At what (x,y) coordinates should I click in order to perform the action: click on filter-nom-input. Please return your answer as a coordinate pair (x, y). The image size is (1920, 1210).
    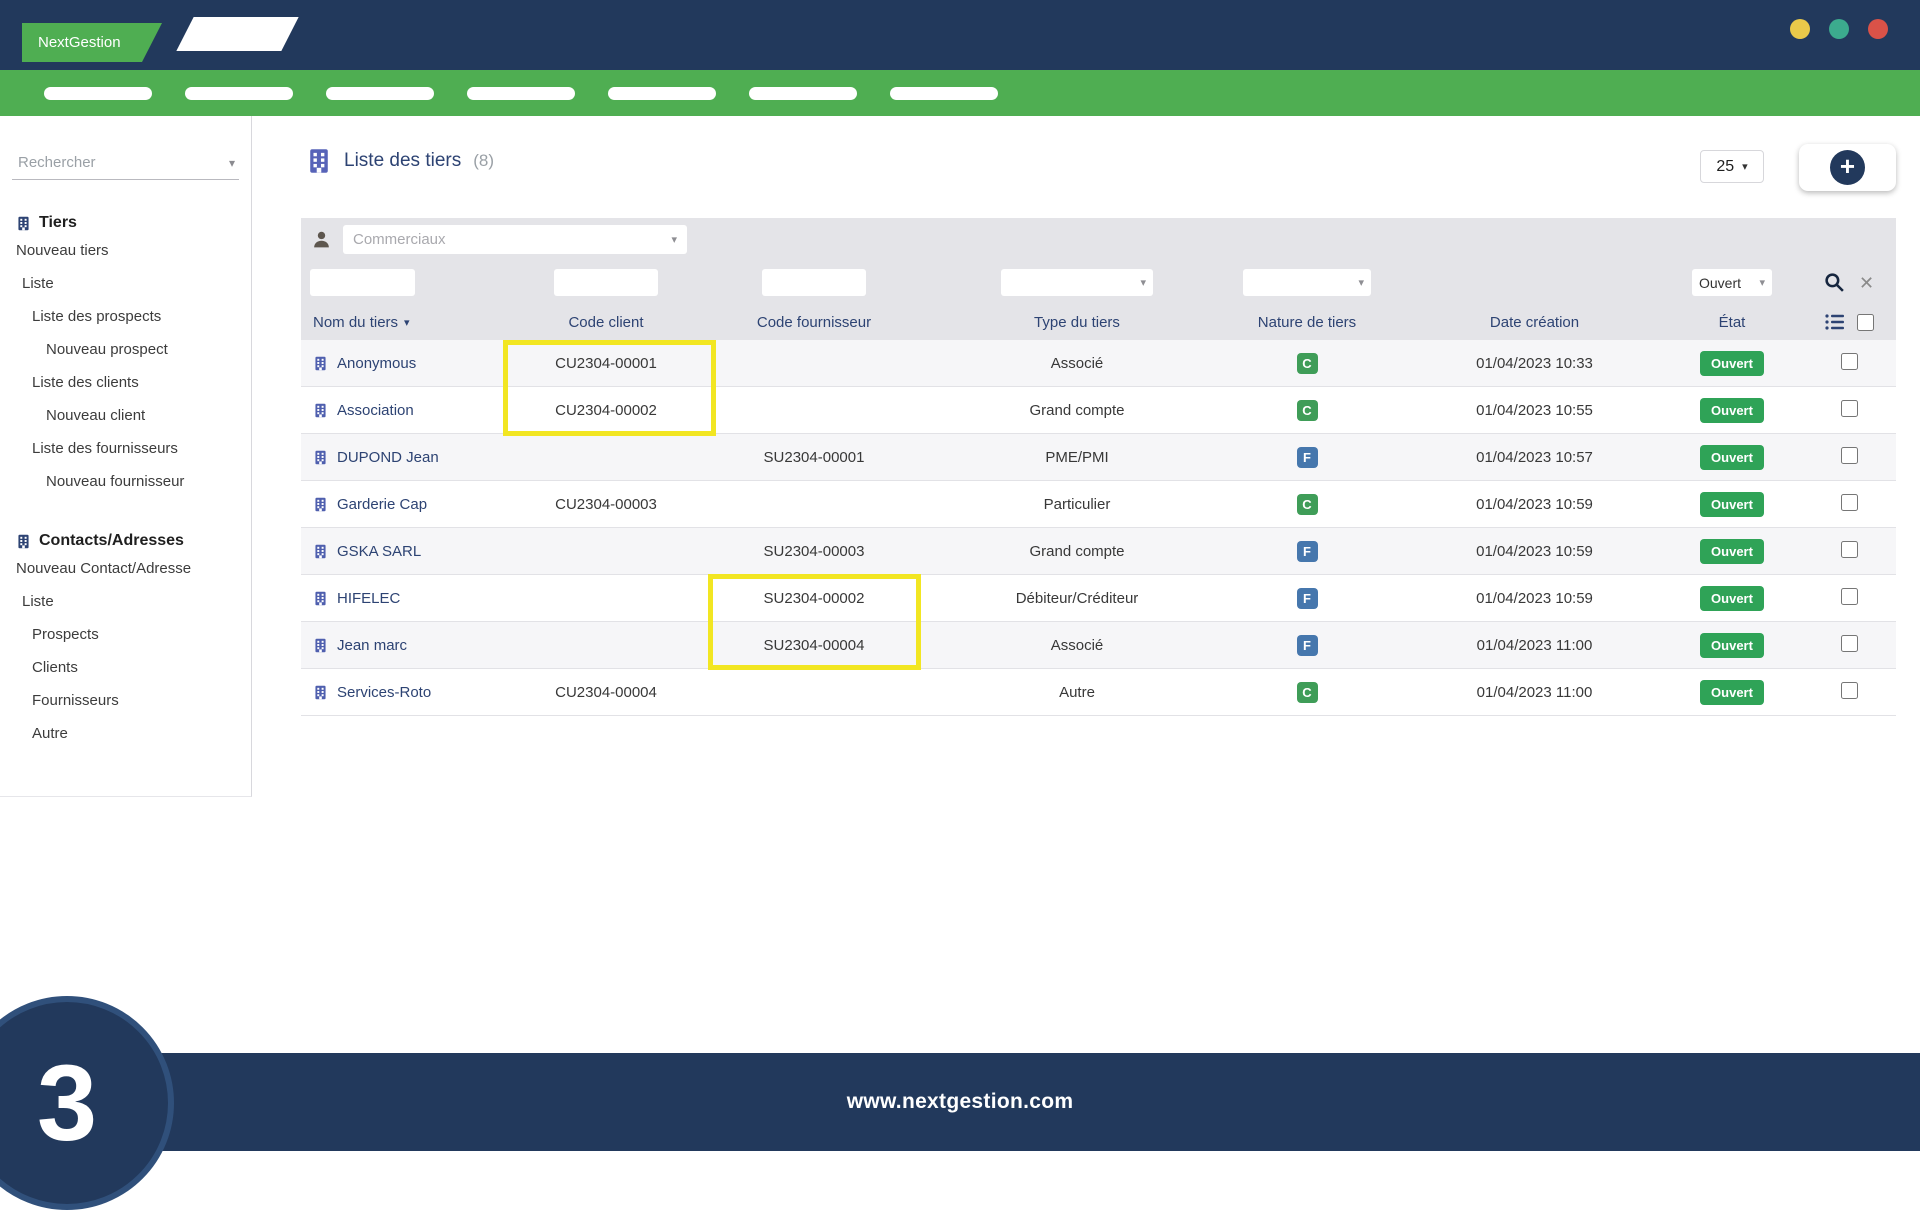
    Looking at the image, I should click on (362, 282).